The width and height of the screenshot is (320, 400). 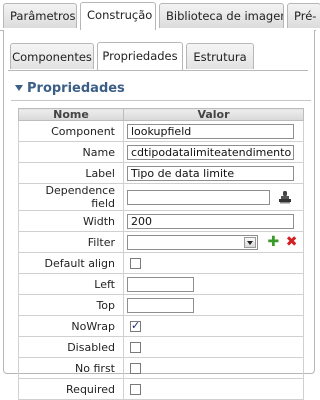 What do you see at coordinates (135, 368) in the screenshot?
I see `no-first-checkbox` at bounding box center [135, 368].